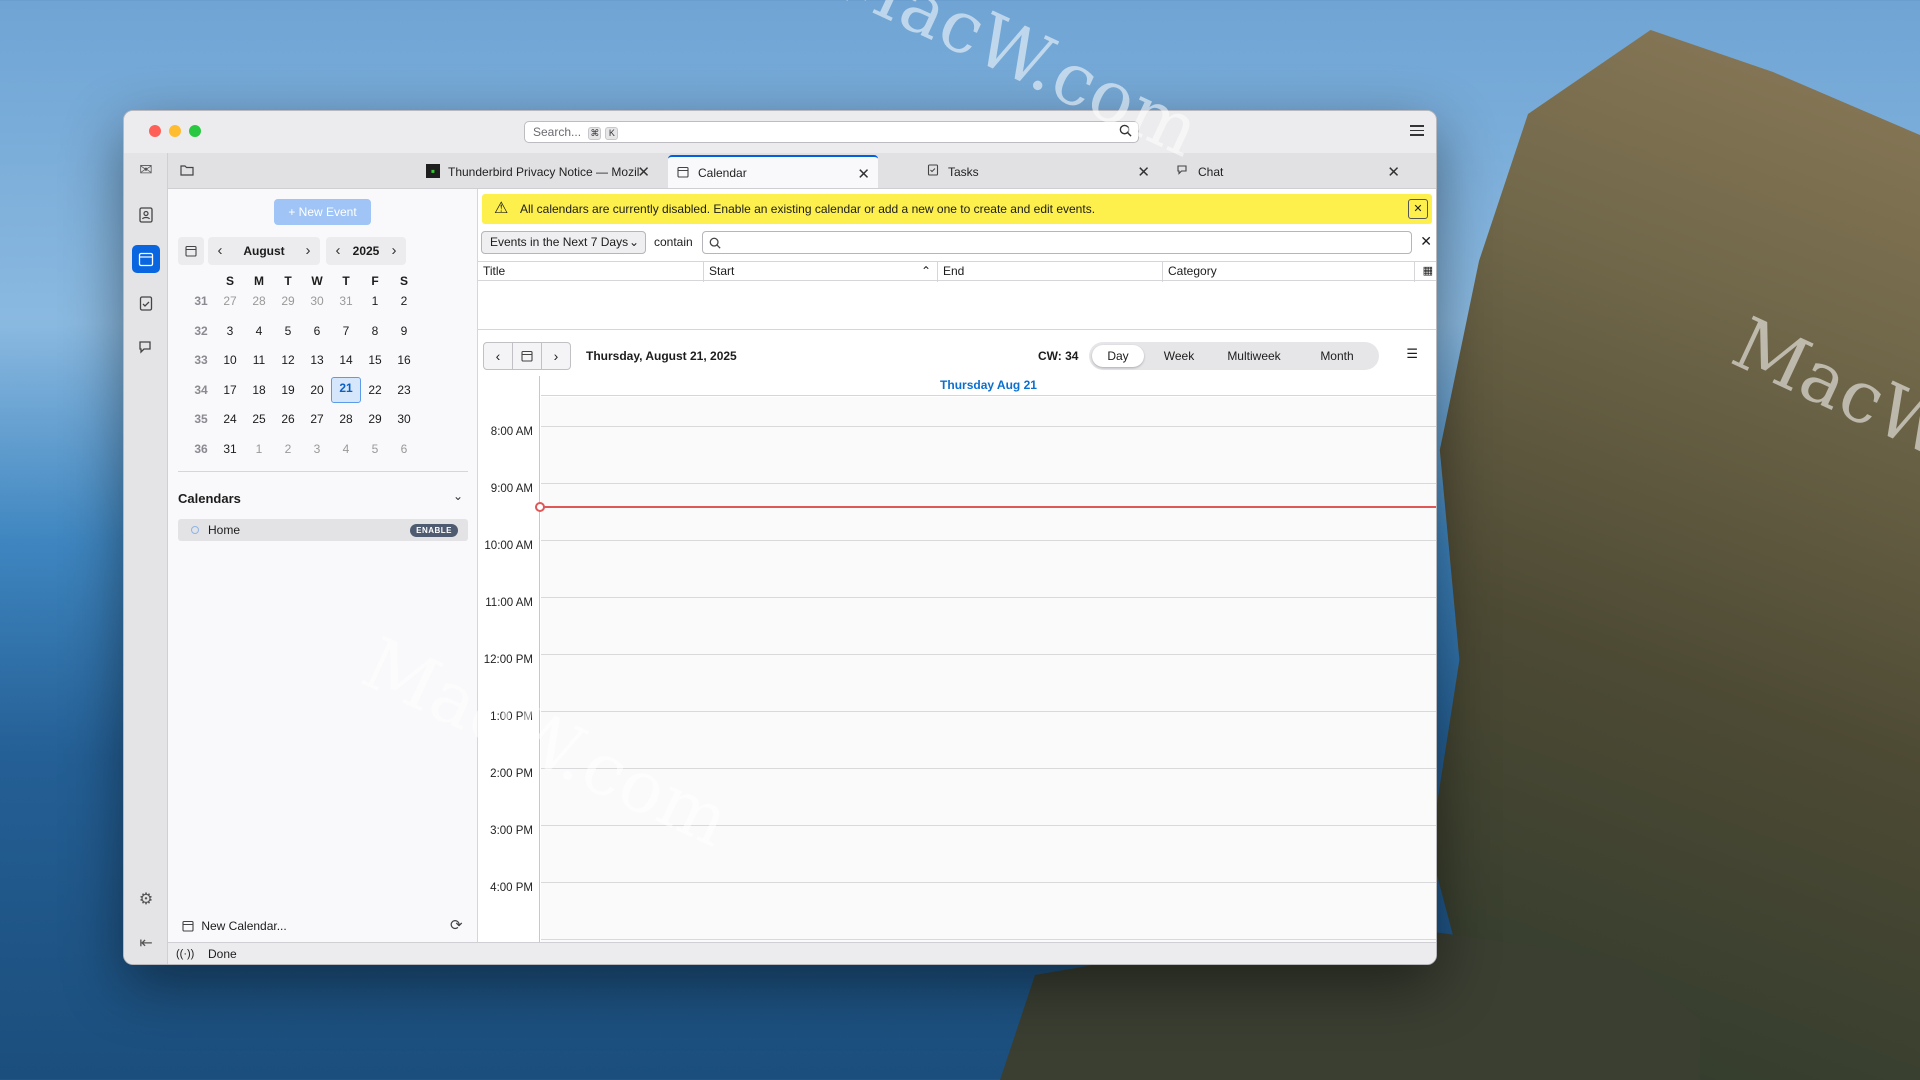 This screenshot has height=1080, width=1920. I want to click on minimize-window-button, so click(175, 131).